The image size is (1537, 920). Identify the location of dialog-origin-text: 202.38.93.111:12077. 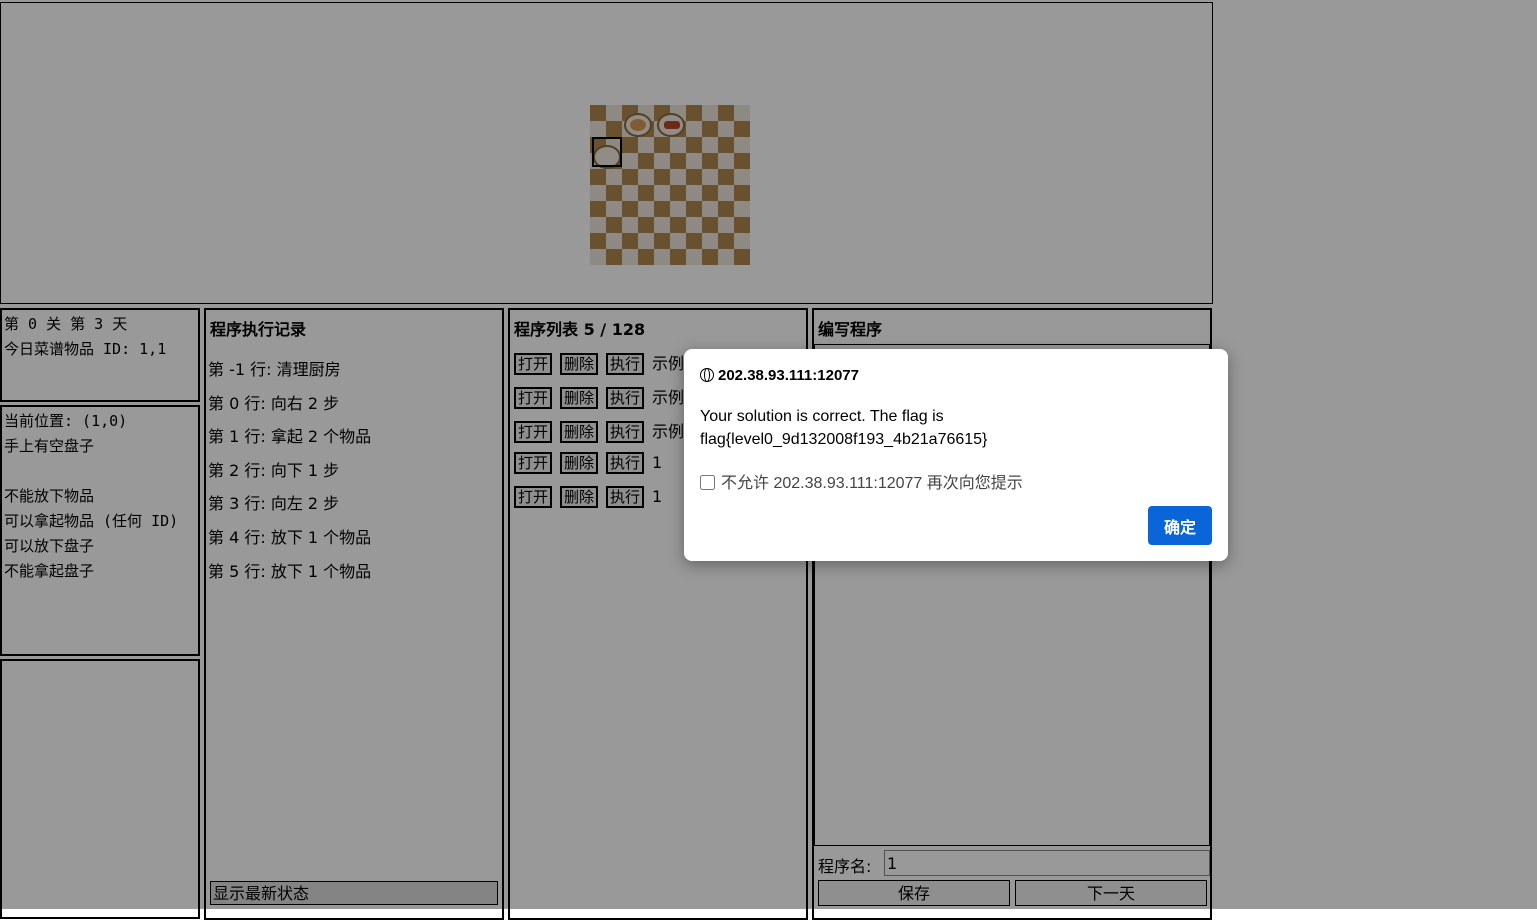
(788, 375).